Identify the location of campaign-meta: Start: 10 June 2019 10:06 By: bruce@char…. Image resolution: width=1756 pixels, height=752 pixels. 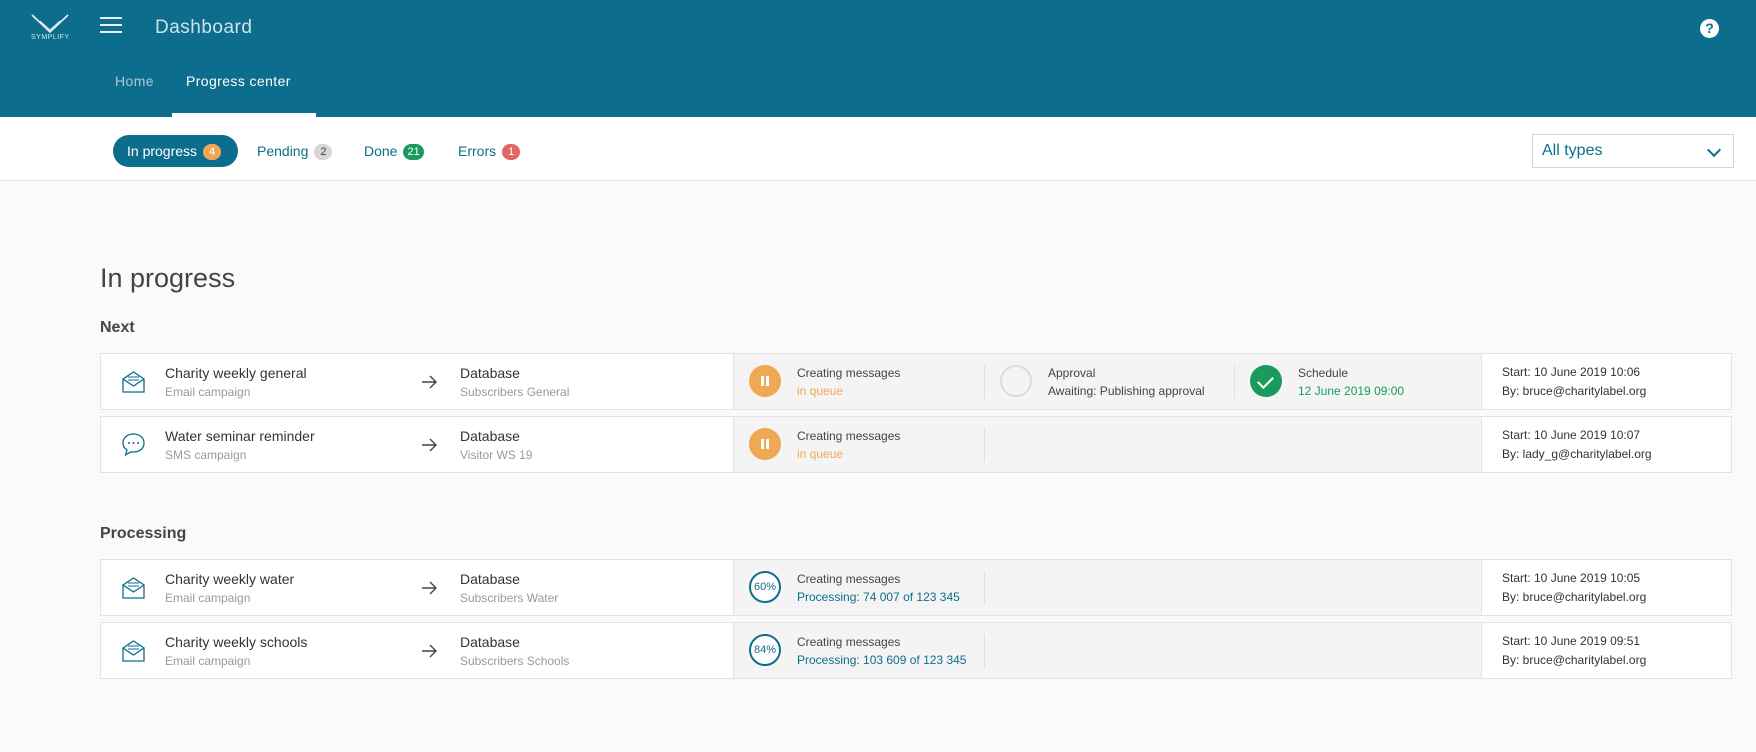
(1607, 381).